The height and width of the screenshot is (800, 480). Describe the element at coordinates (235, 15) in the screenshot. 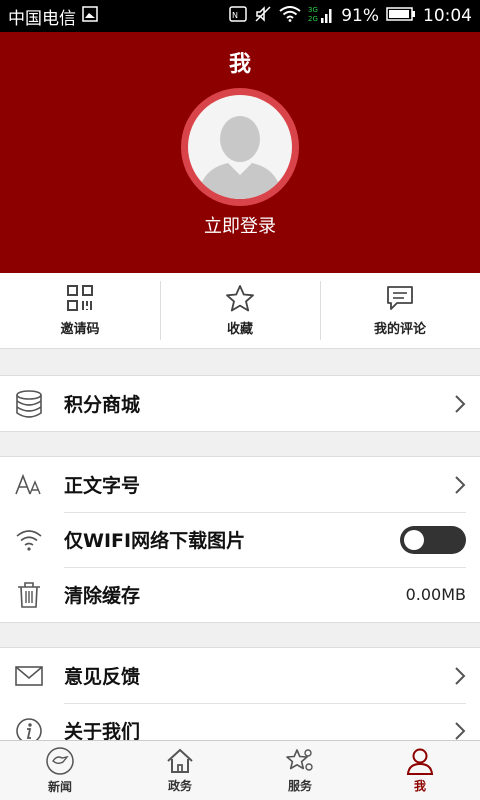

I see `svg-text: N` at that location.